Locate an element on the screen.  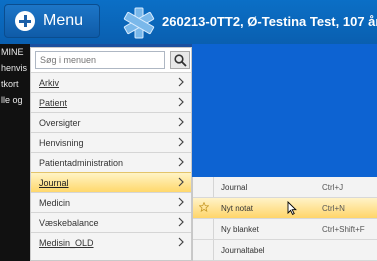
menu-item-label: Arkiv is located at coordinates (49, 82).